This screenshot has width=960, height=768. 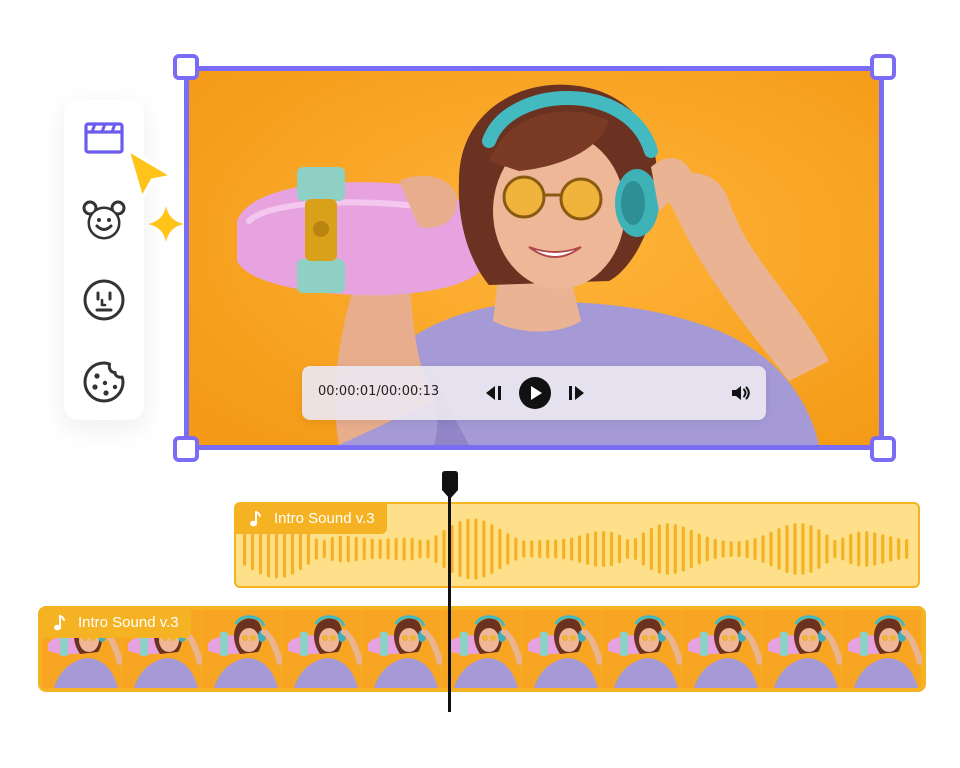 I want to click on music-note-icon, so click(x=59, y=623).